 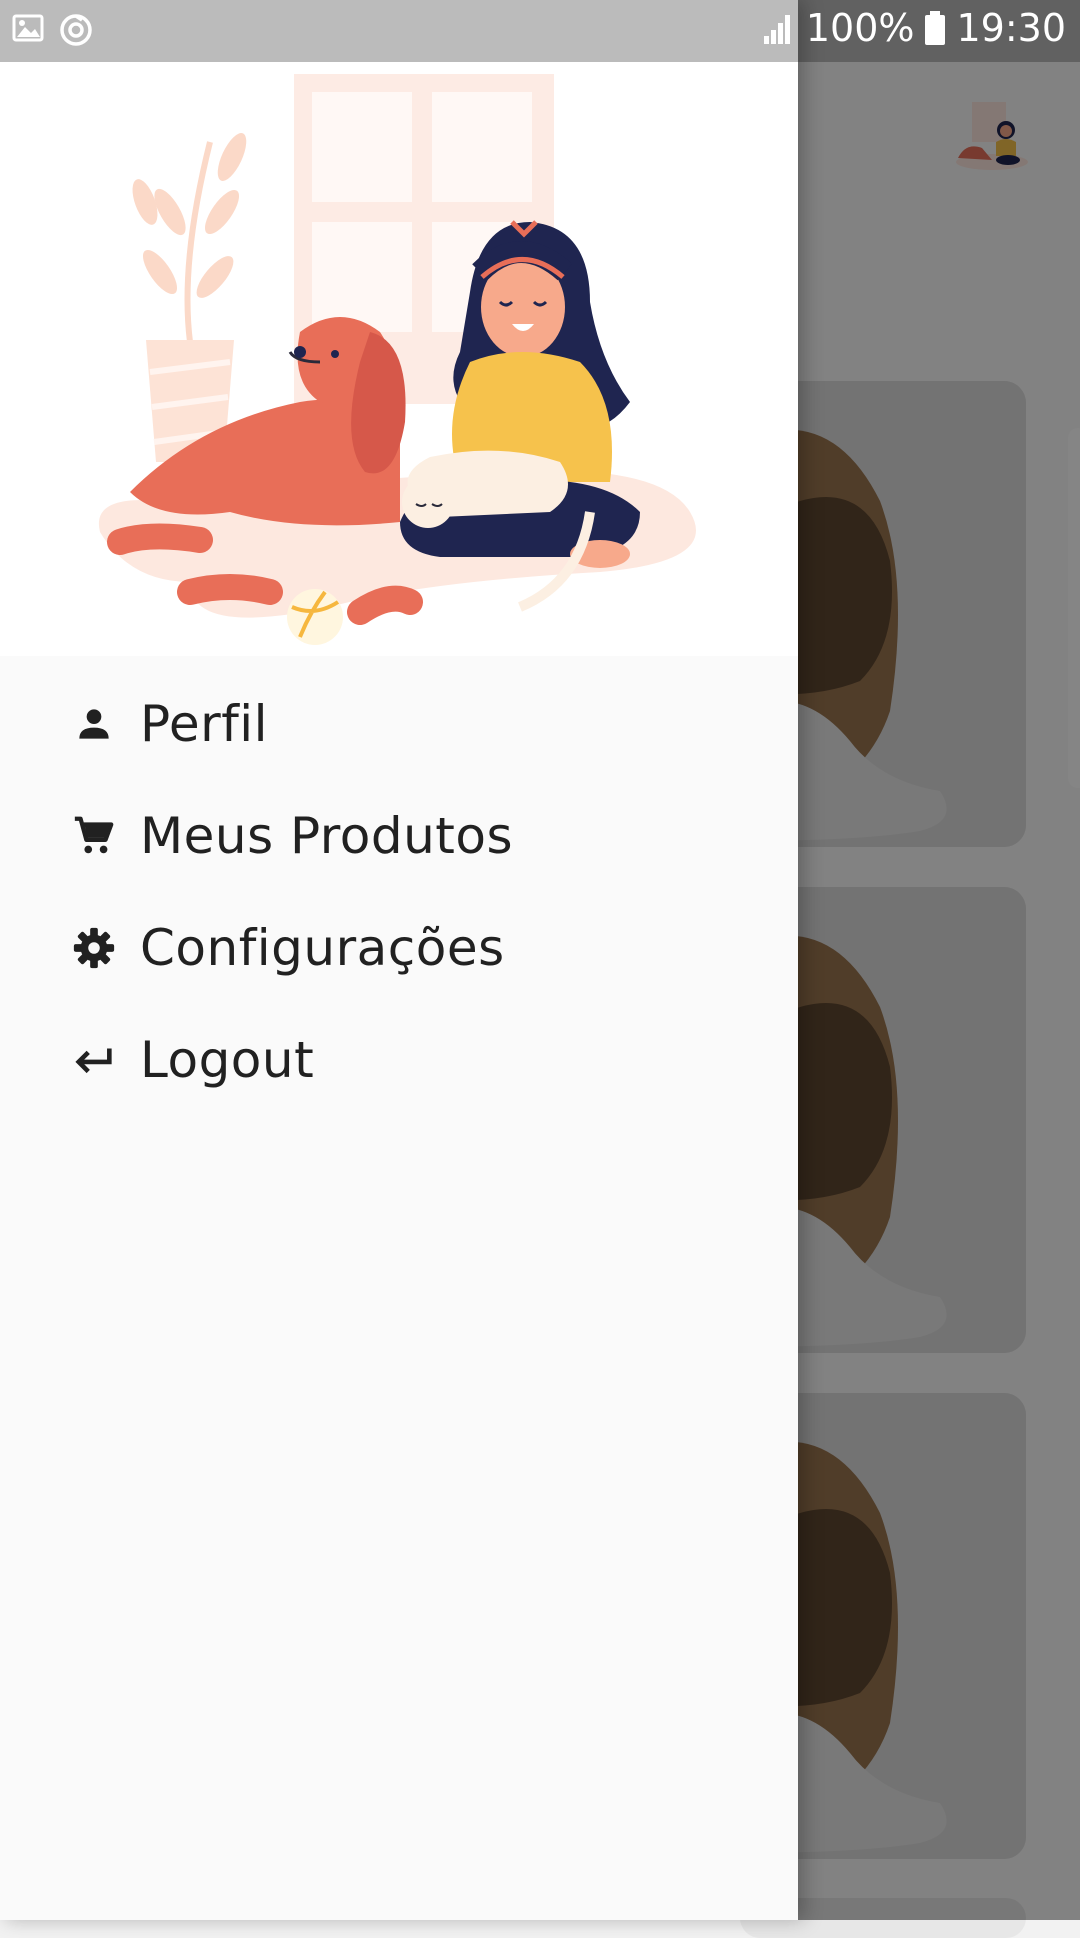 What do you see at coordinates (94, 948) in the screenshot?
I see `gear-icon` at bounding box center [94, 948].